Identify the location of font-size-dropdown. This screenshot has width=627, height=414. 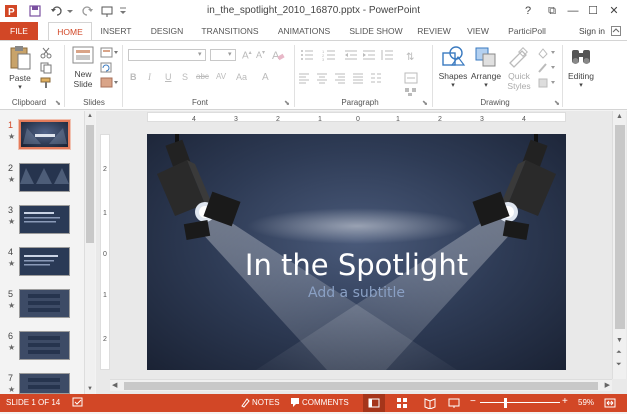
(223, 55).